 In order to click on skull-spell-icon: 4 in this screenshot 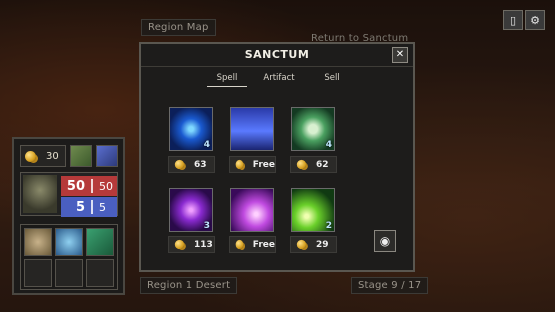, I will do `click(313, 129)`.